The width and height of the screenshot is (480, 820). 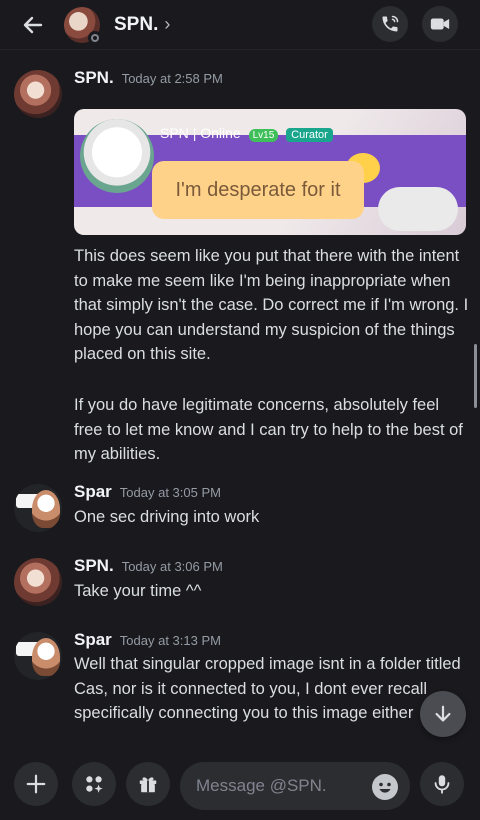 I want to click on apps-icon, so click(x=94, y=784).